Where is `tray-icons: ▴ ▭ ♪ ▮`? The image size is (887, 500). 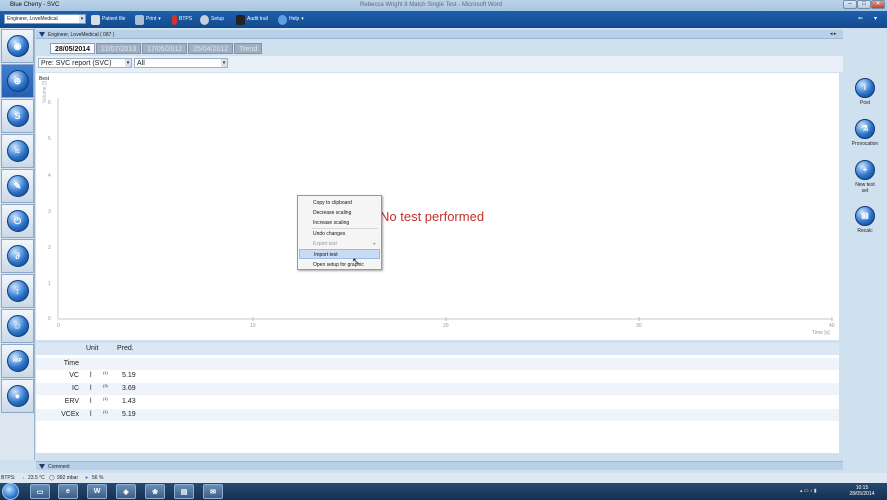
tray-icons: ▴ ▭ ♪ ▮ is located at coordinates (808, 491).